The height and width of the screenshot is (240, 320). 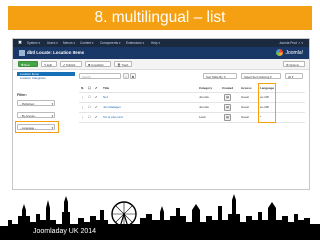 I want to click on publish-button: ✔ Publish, so click(x=71, y=64).